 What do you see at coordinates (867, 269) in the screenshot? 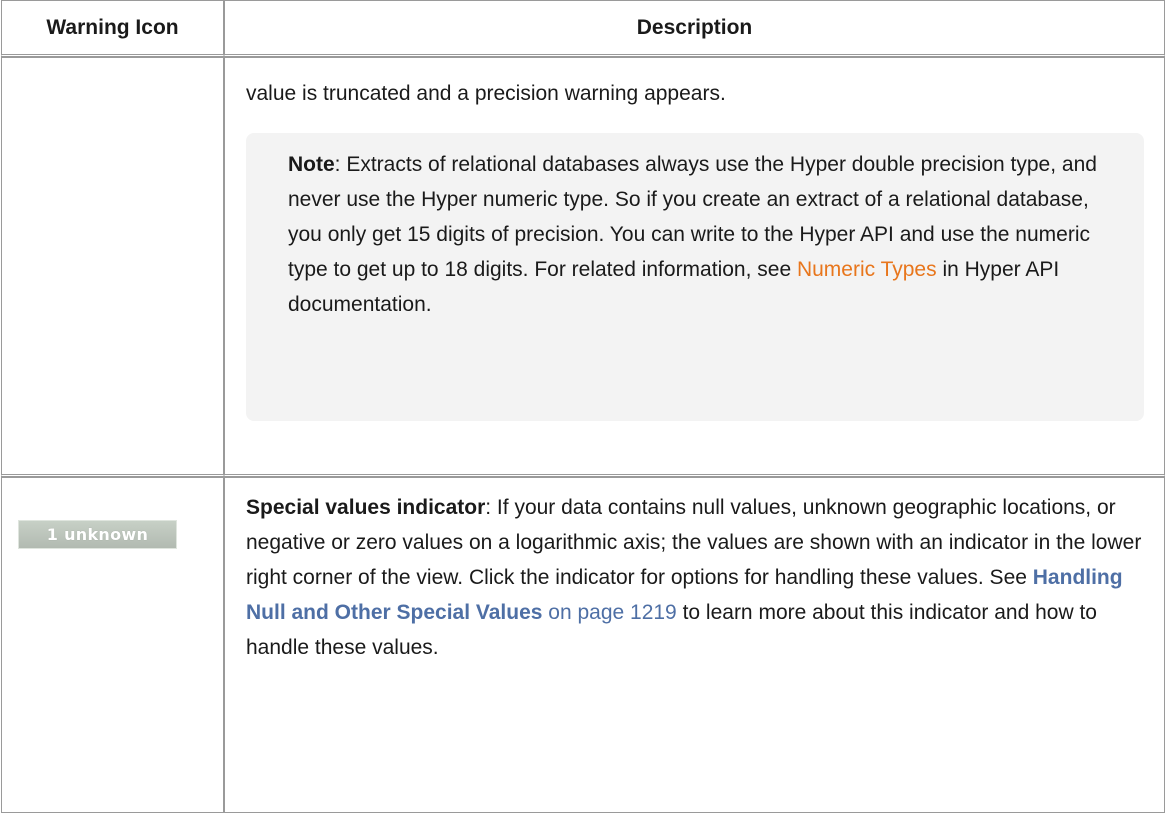
I see `numeric-types-link: Numeric Types` at bounding box center [867, 269].